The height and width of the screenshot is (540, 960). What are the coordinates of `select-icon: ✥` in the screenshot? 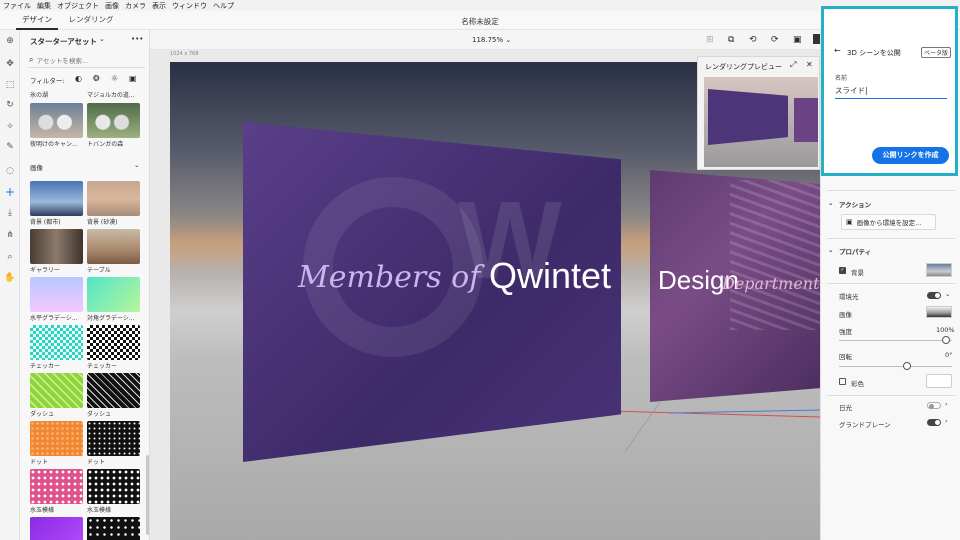 It's located at (10, 64).